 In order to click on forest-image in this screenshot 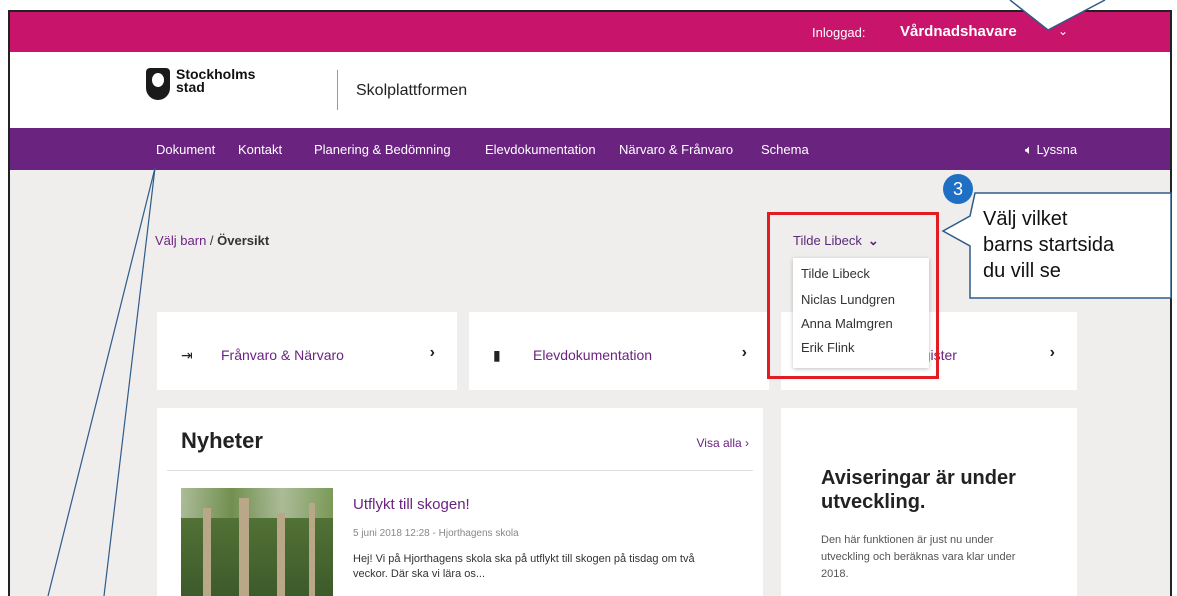, I will do `click(257, 542)`.